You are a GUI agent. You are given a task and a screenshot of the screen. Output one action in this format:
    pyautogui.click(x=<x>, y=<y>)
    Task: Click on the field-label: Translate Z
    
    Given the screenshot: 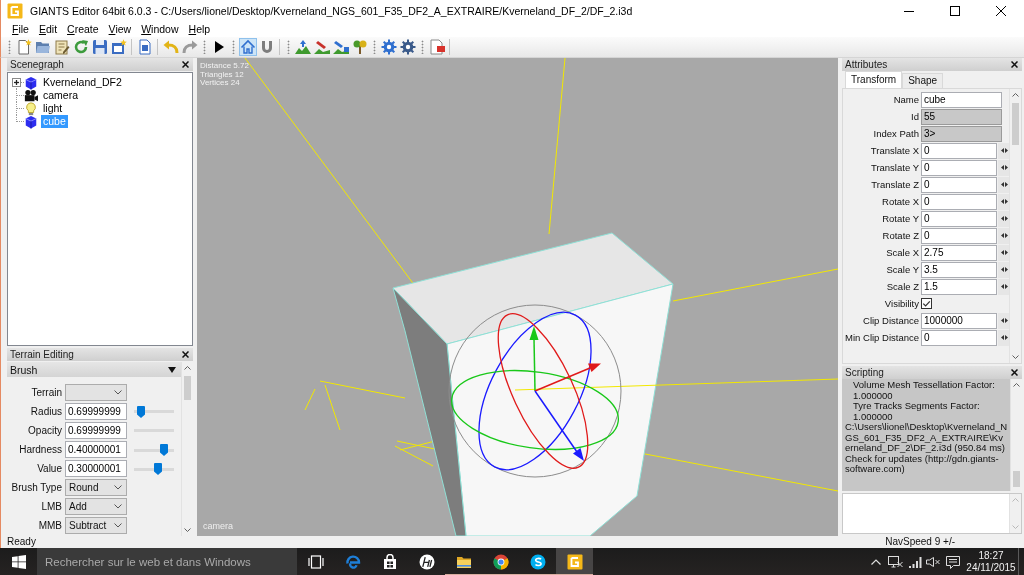 What is the action you would take?
    pyautogui.click(x=895, y=184)
    